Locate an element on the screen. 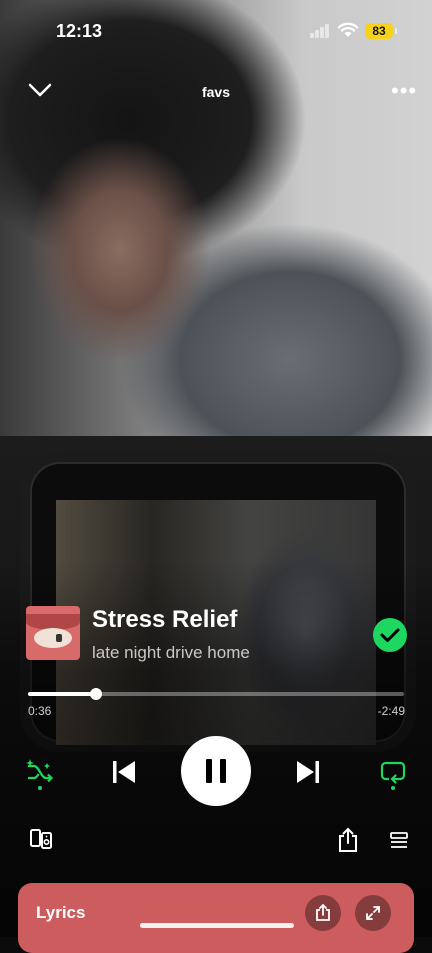 Image resolution: width=432 pixels, height=953 pixels. remaining-time: -2:49 is located at coordinates (391, 711).